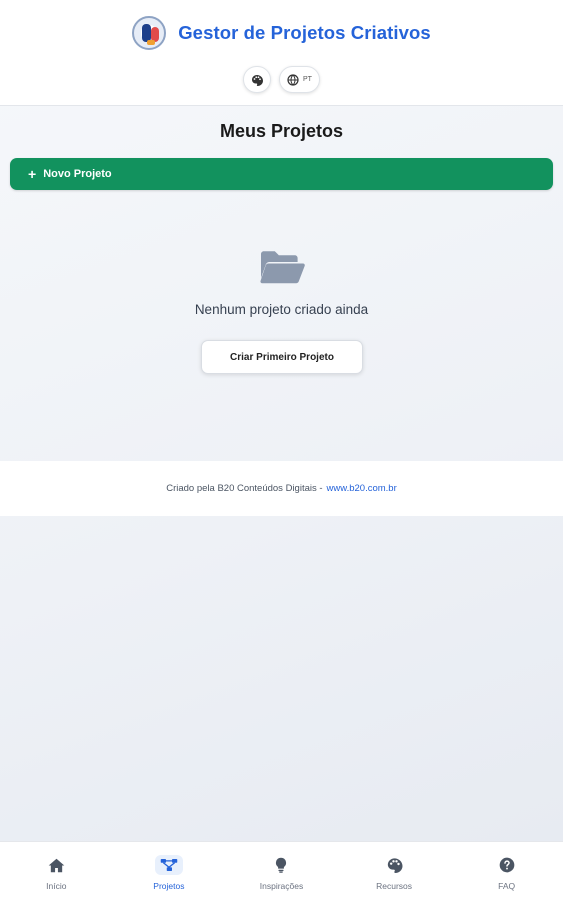  I want to click on nav-item-faq: FAQ, so click(506, 871).